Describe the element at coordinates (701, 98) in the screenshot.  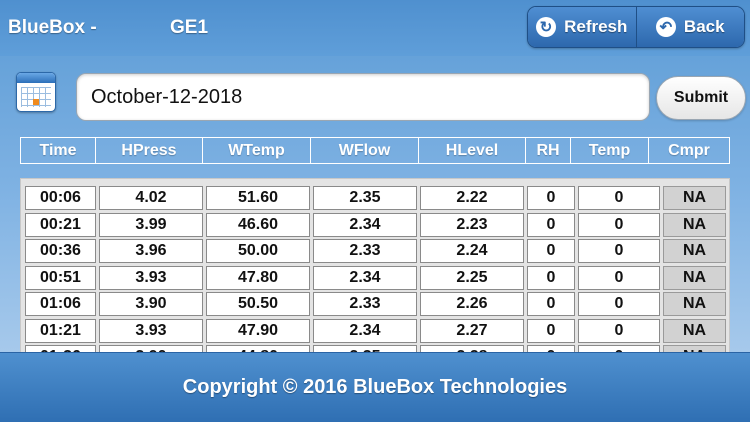
I see `submit-button: Submit` at that location.